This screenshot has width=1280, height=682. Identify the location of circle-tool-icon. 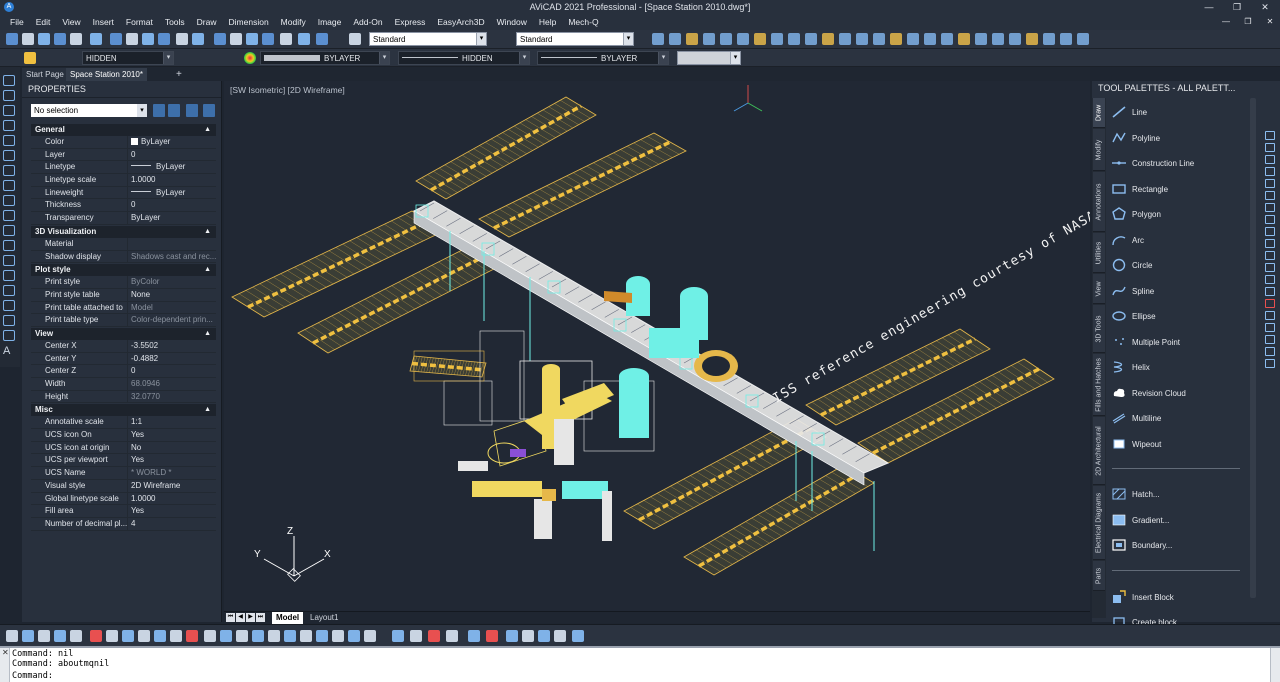
(9, 170).